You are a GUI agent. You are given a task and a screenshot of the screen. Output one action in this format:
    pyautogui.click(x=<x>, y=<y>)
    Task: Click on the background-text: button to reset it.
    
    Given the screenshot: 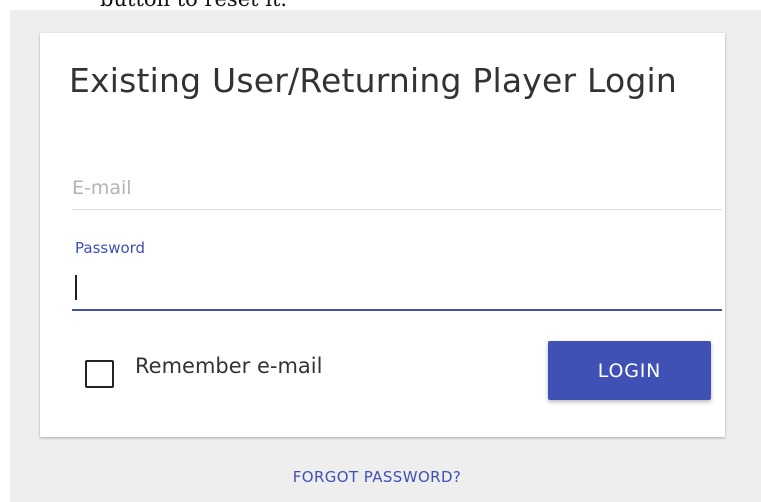 What is the action you would take?
    pyautogui.click(x=193, y=5)
    